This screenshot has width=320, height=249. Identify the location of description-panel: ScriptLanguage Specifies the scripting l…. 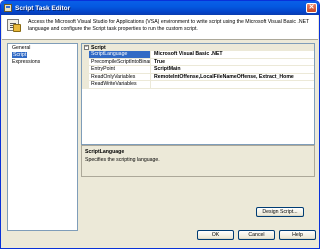
(198, 161).